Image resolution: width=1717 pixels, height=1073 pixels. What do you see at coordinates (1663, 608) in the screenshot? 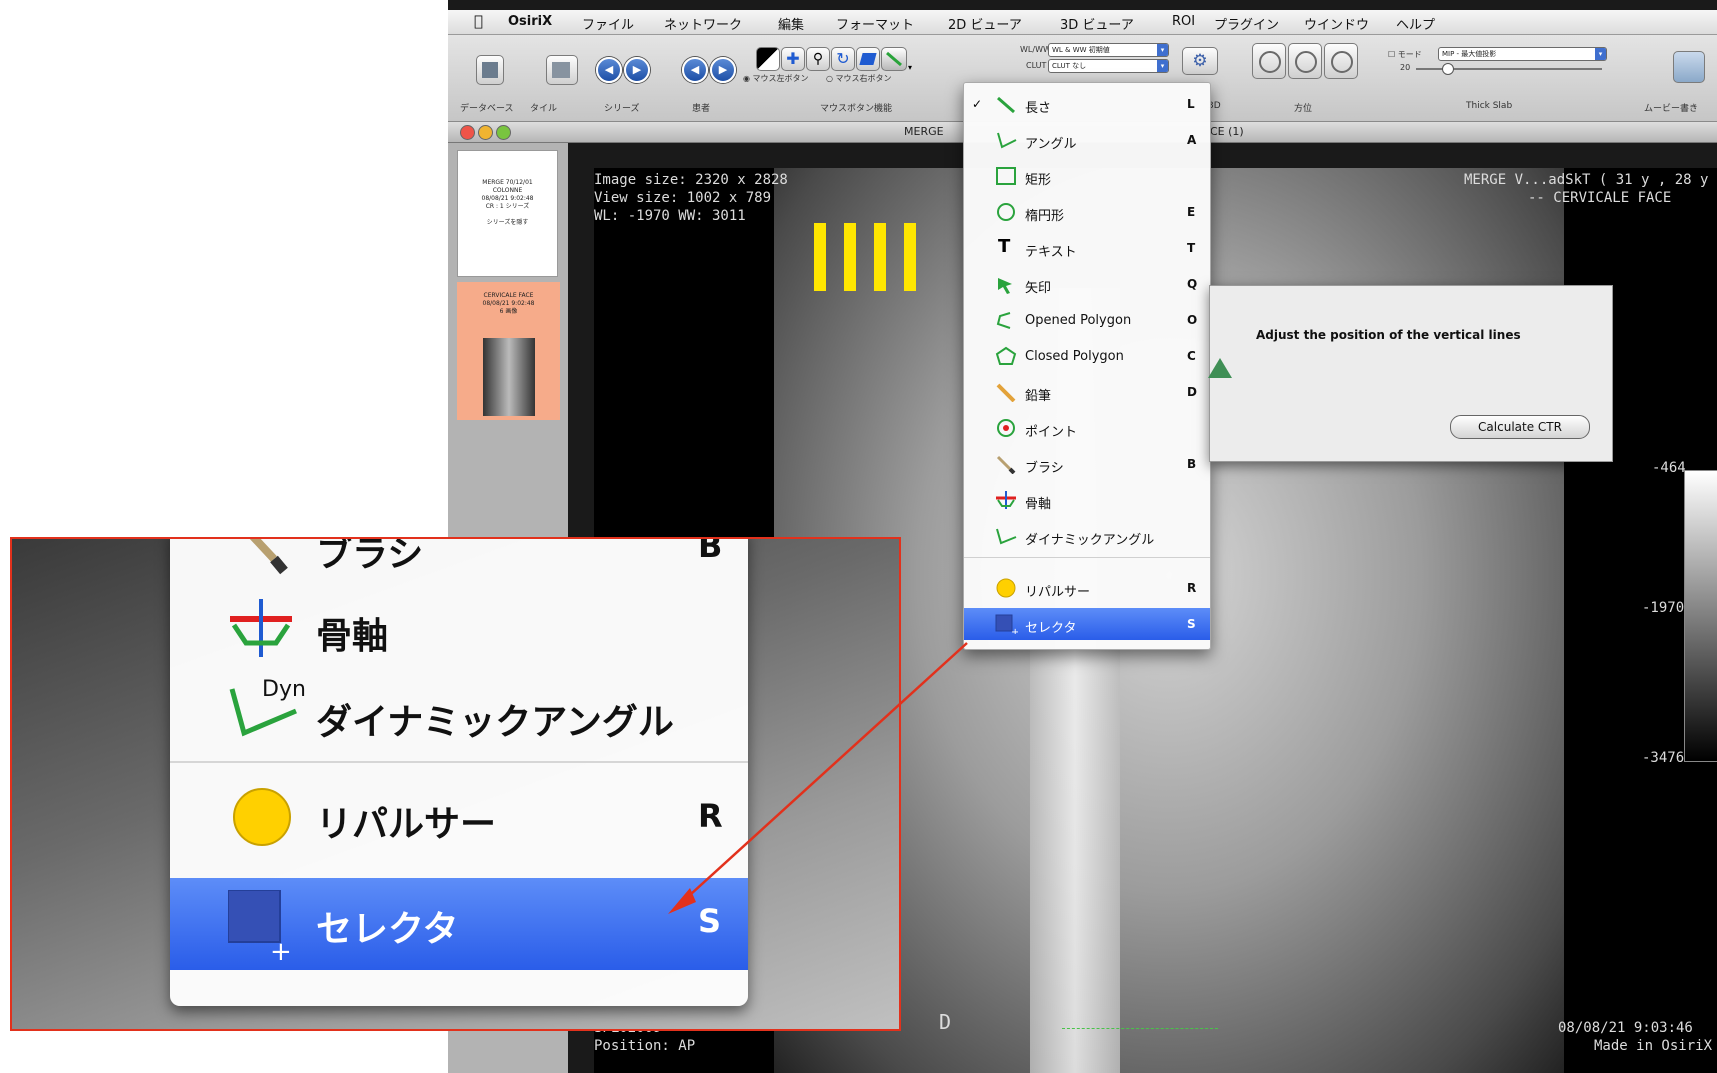
I see `scale-mid-label: -1970` at bounding box center [1663, 608].